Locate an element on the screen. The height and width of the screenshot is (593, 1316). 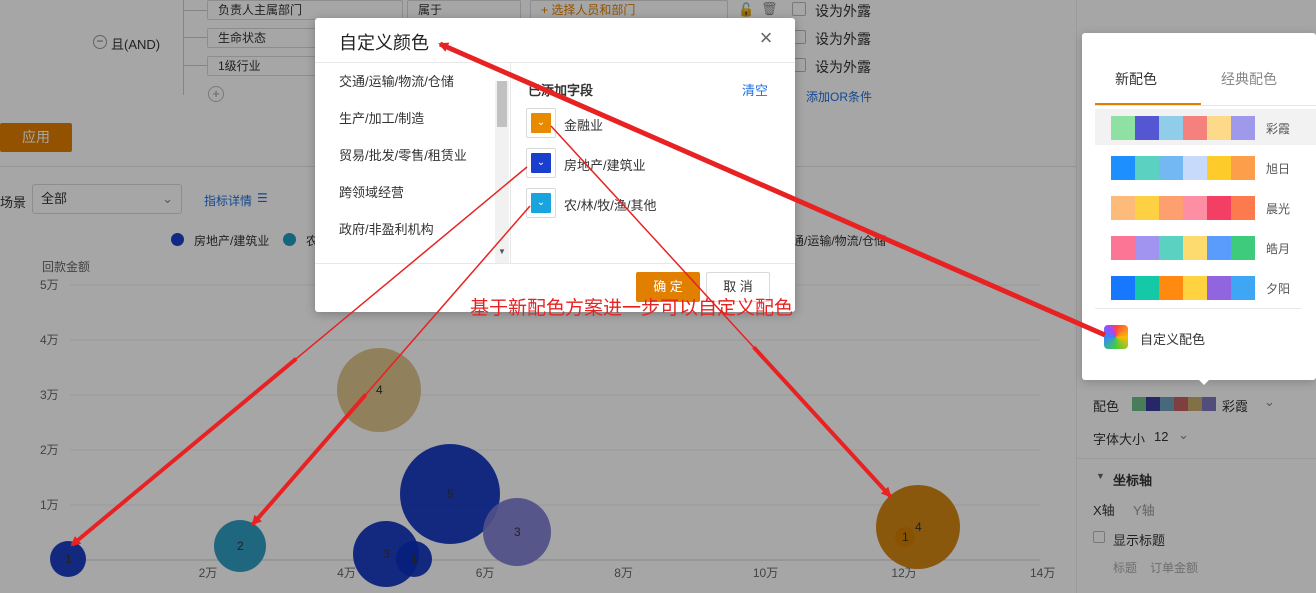
scheme-name: 皓月 is located at coordinates (1278, 249).